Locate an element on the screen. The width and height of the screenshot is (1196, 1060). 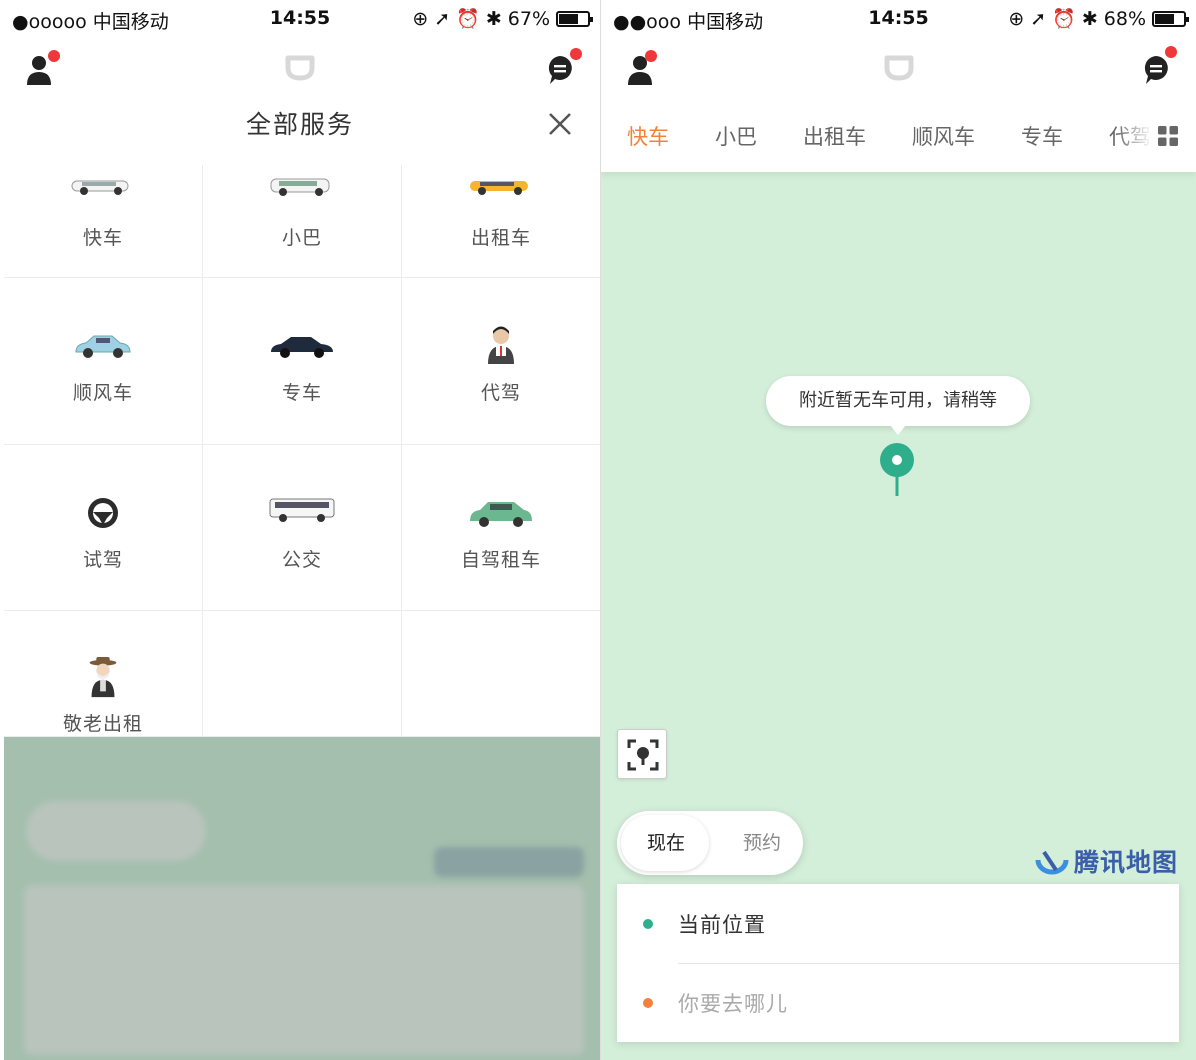
service-label: 小巴 is located at coordinates (301, 238).